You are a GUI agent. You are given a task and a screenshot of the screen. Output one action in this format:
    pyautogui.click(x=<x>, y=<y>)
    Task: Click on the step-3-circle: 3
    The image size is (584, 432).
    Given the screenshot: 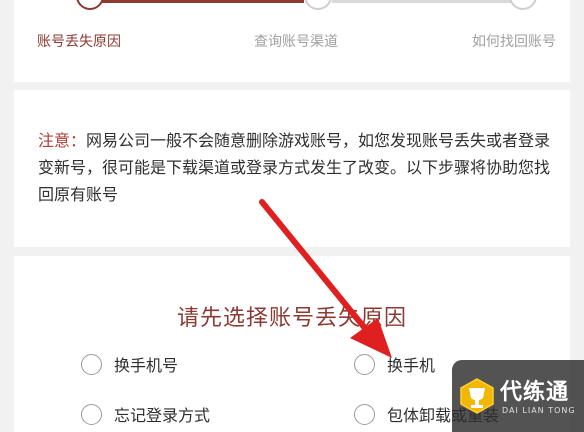 What is the action you would take?
    pyautogui.click(x=523, y=5)
    